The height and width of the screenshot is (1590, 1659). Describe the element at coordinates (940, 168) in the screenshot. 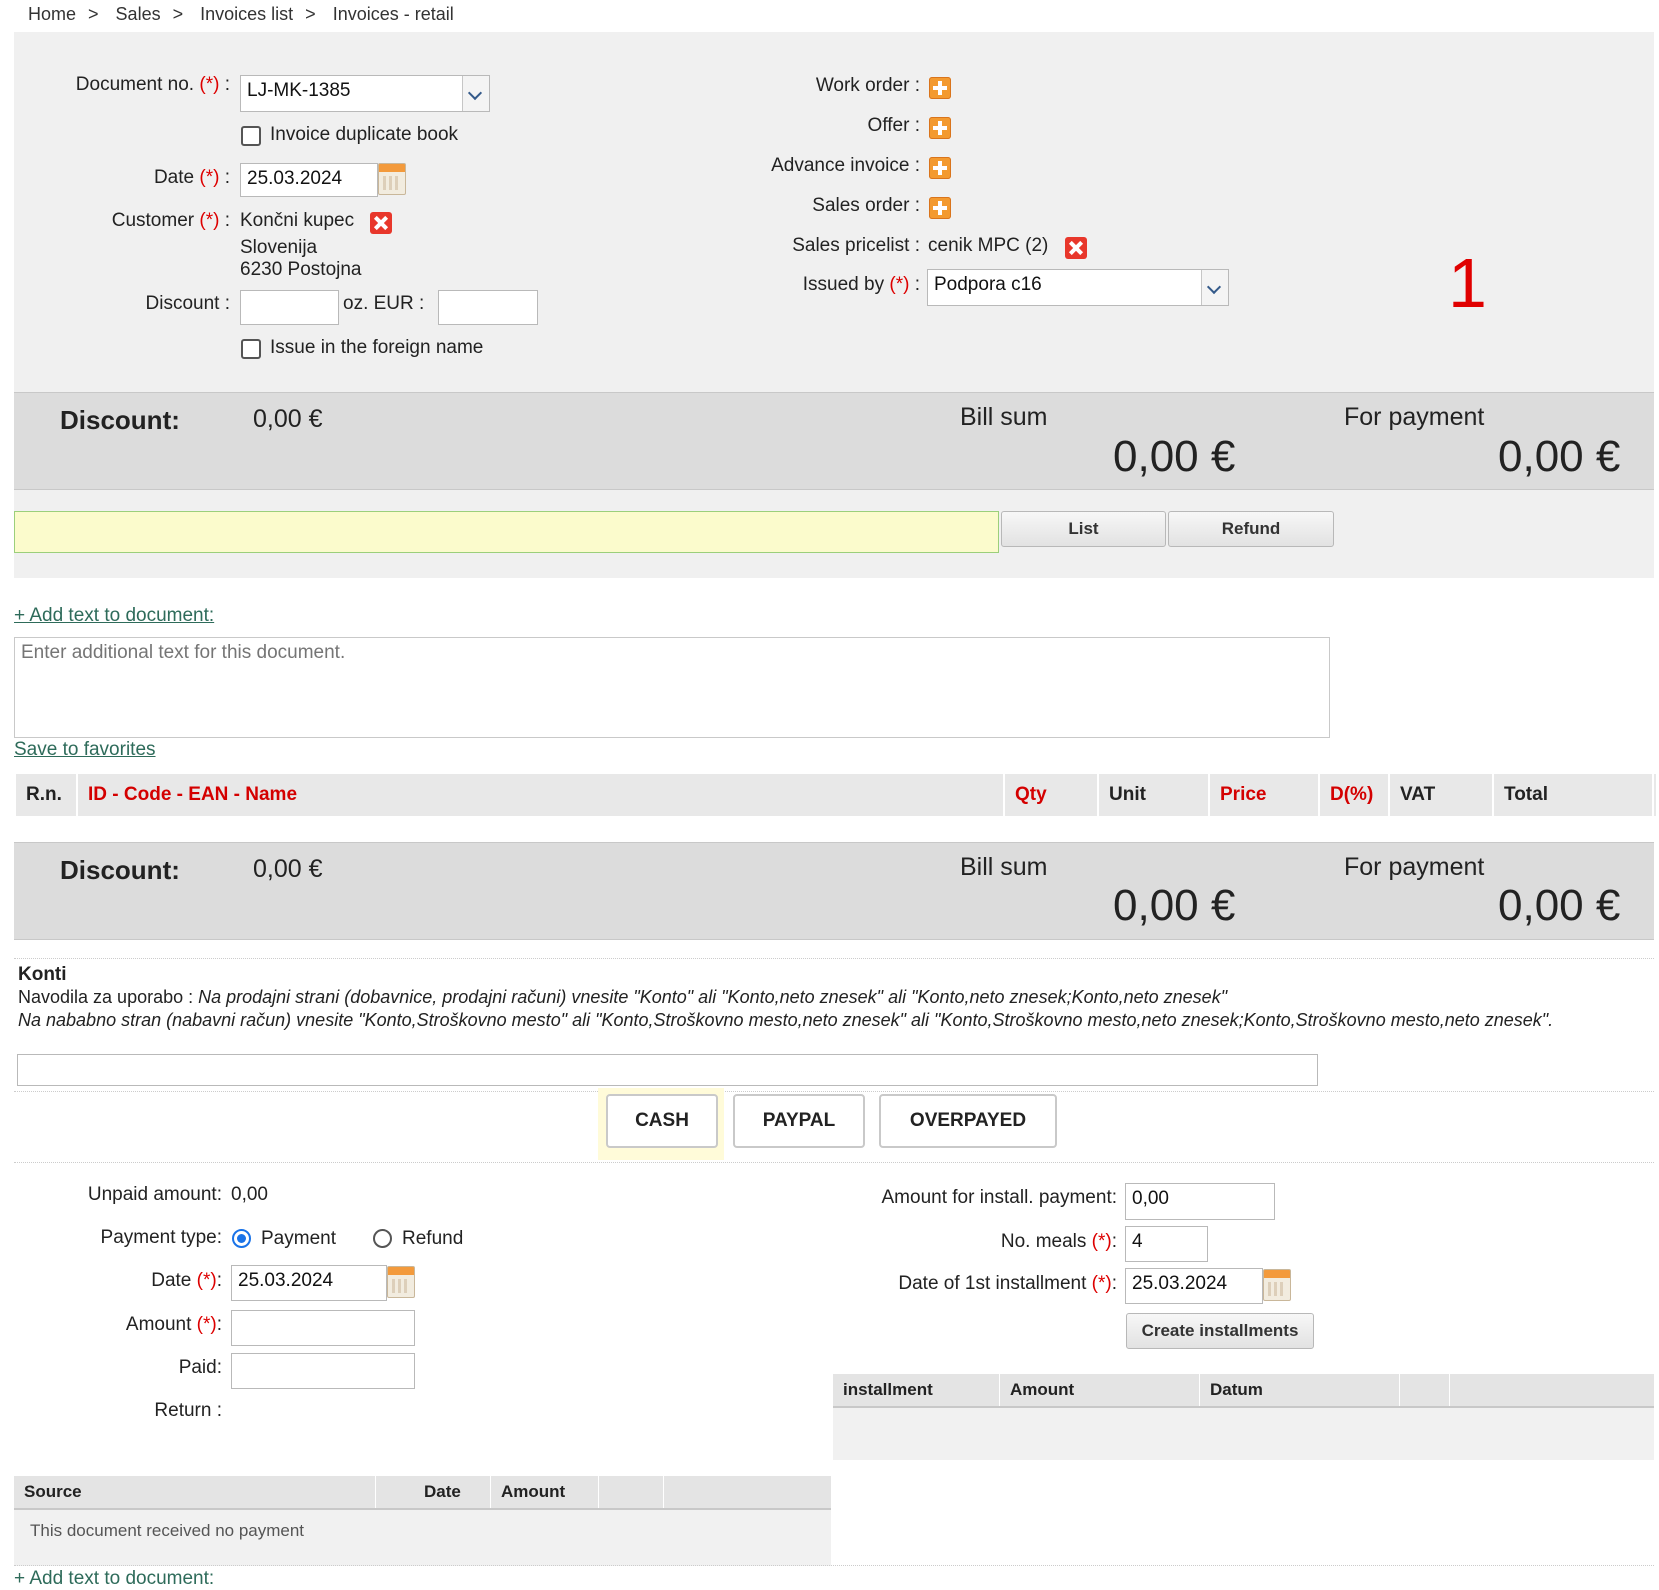

I see `add-advance-invoice-icon` at that location.